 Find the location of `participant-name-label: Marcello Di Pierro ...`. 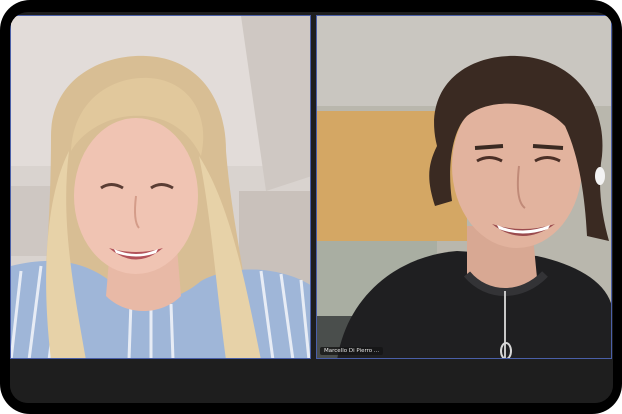

participant-name-label: Marcello Di Pierro ... is located at coordinates (352, 351).